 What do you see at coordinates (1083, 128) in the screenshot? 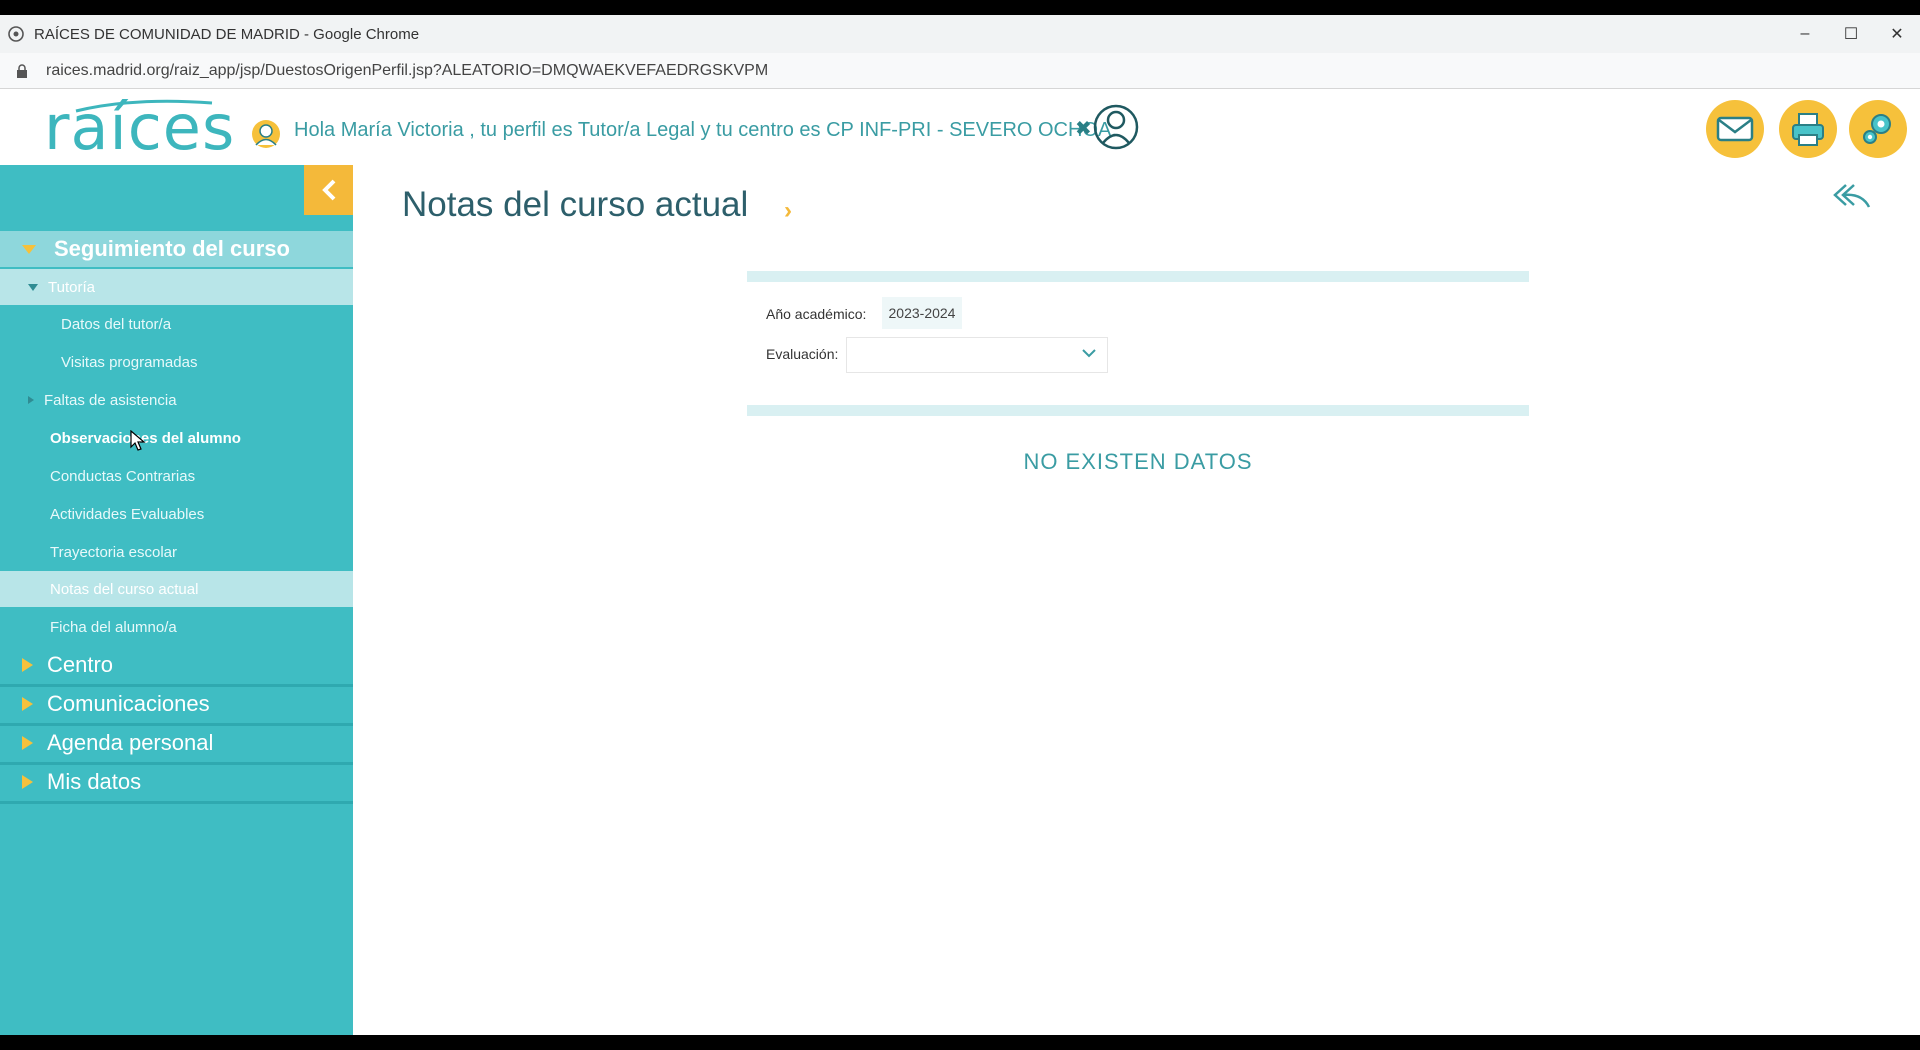
I see `close-profile-icon: ✖` at bounding box center [1083, 128].